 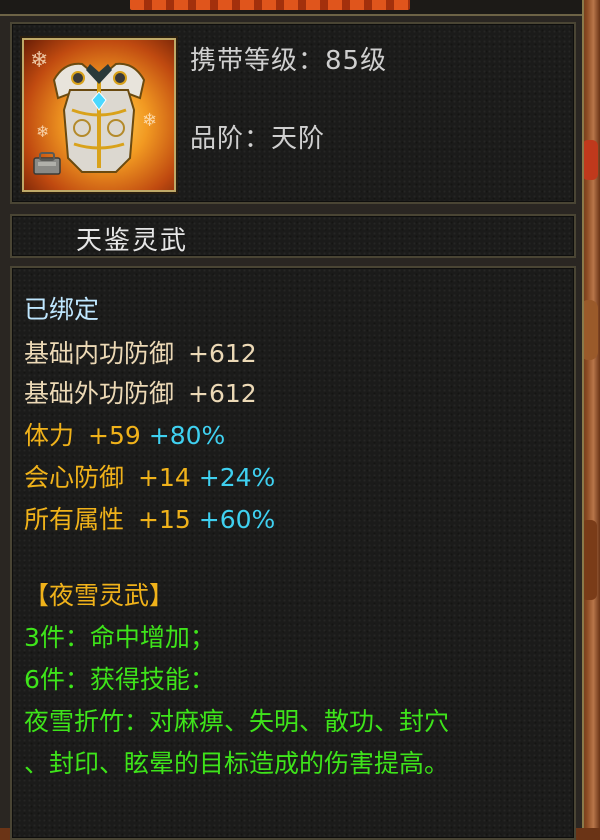 What do you see at coordinates (132, 241) in the screenshot?
I see `item-name: 天鉴灵武` at bounding box center [132, 241].